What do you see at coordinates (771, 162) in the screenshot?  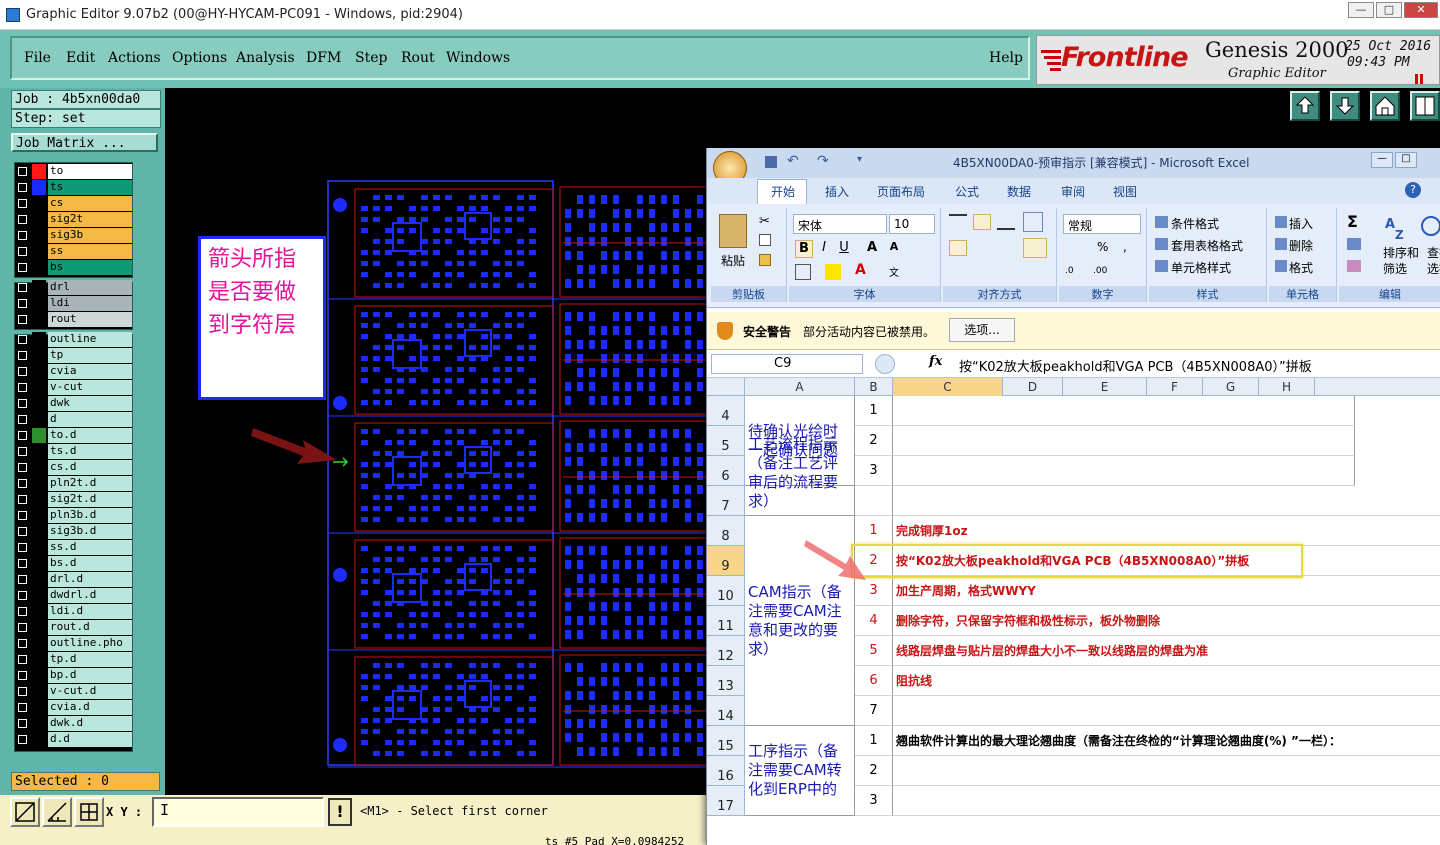 I see `save-icon` at bounding box center [771, 162].